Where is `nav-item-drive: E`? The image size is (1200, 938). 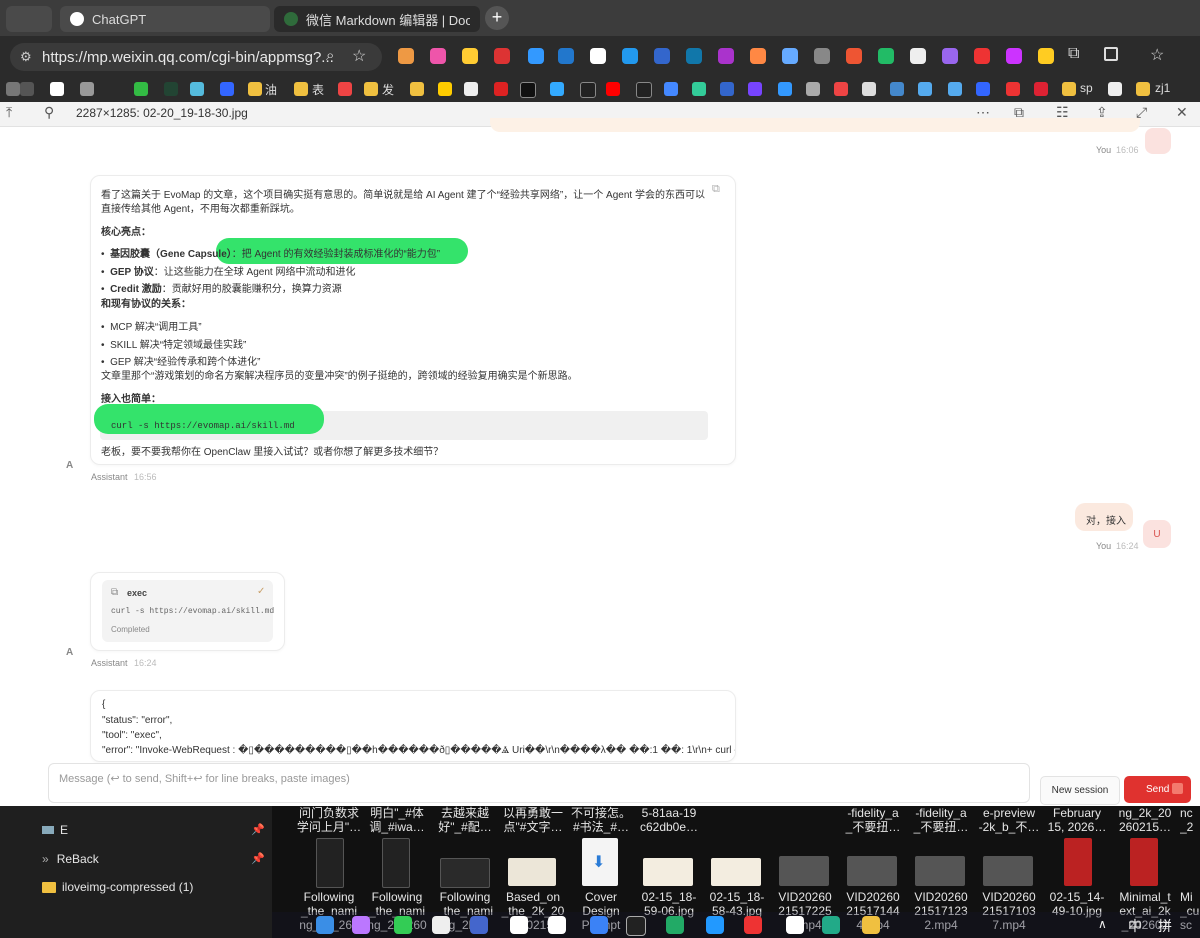
nav-item-drive: E is located at coordinates (55, 830).